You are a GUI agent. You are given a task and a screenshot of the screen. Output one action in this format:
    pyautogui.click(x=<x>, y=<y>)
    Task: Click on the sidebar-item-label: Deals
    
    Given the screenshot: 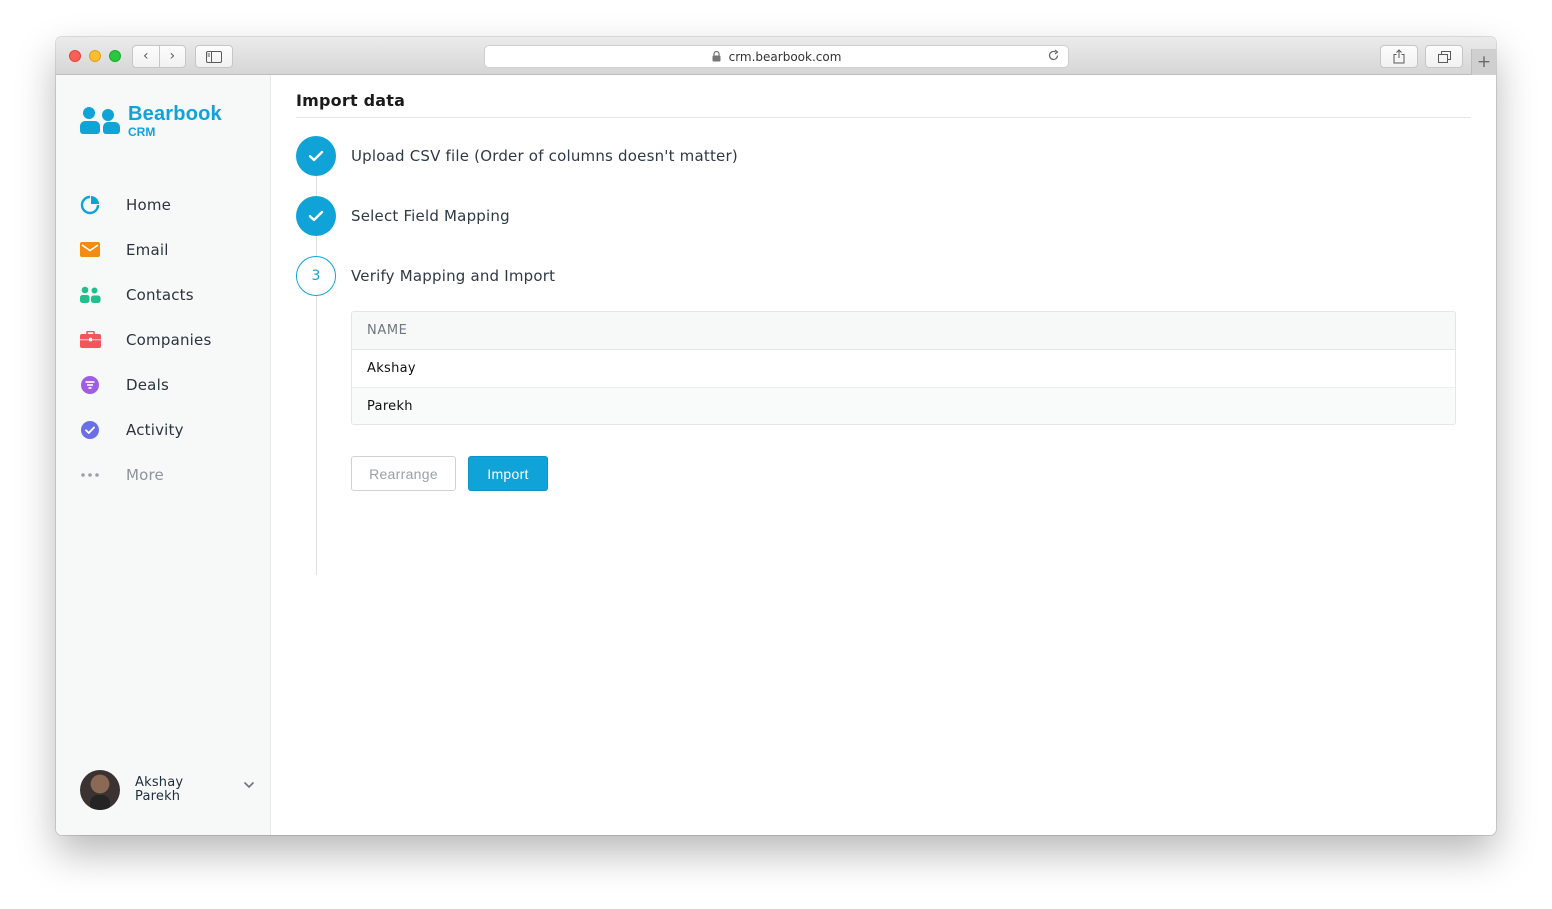 What is the action you would take?
    pyautogui.click(x=147, y=384)
    